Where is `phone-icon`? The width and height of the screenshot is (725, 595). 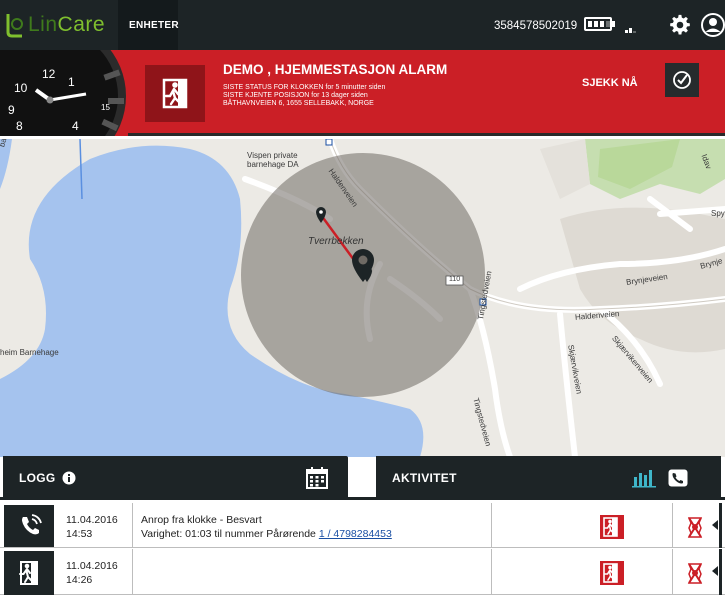
phone-icon is located at coordinates (32, 524).